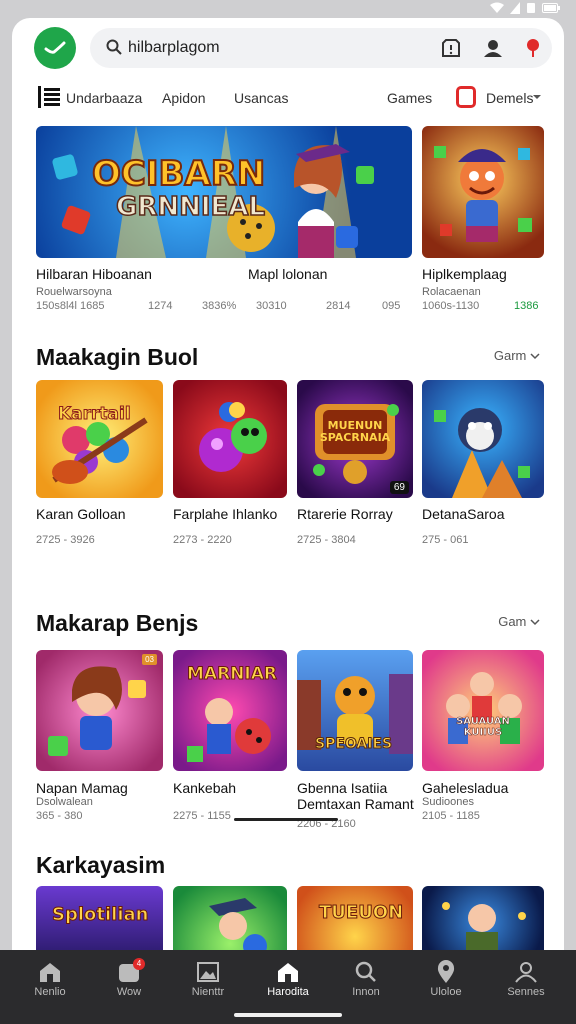 The width and height of the screenshot is (576, 1024). What do you see at coordinates (391, 306) in the screenshot?
I see `featured-stat-2c: 095` at bounding box center [391, 306].